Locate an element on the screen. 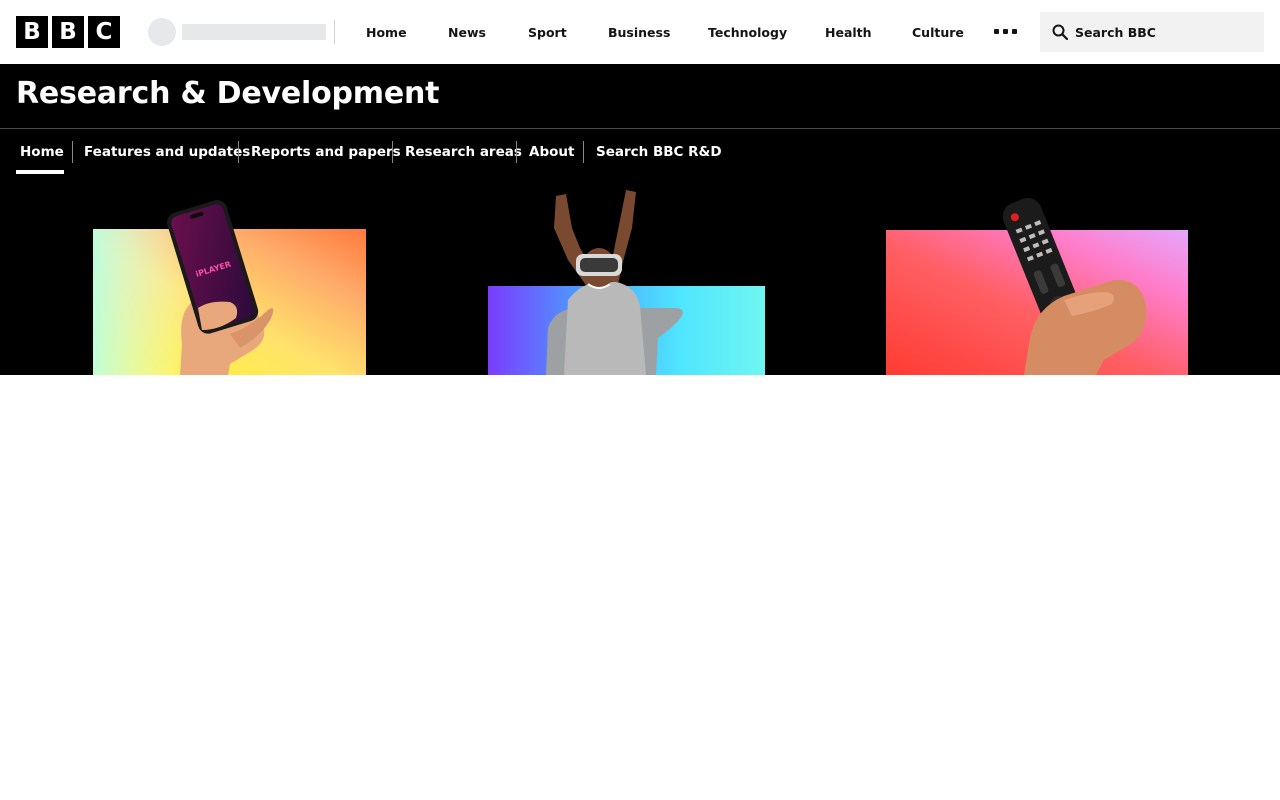 This screenshot has height=800, width=1280. phone-illustration: iPLAYER is located at coordinates (229, 287).